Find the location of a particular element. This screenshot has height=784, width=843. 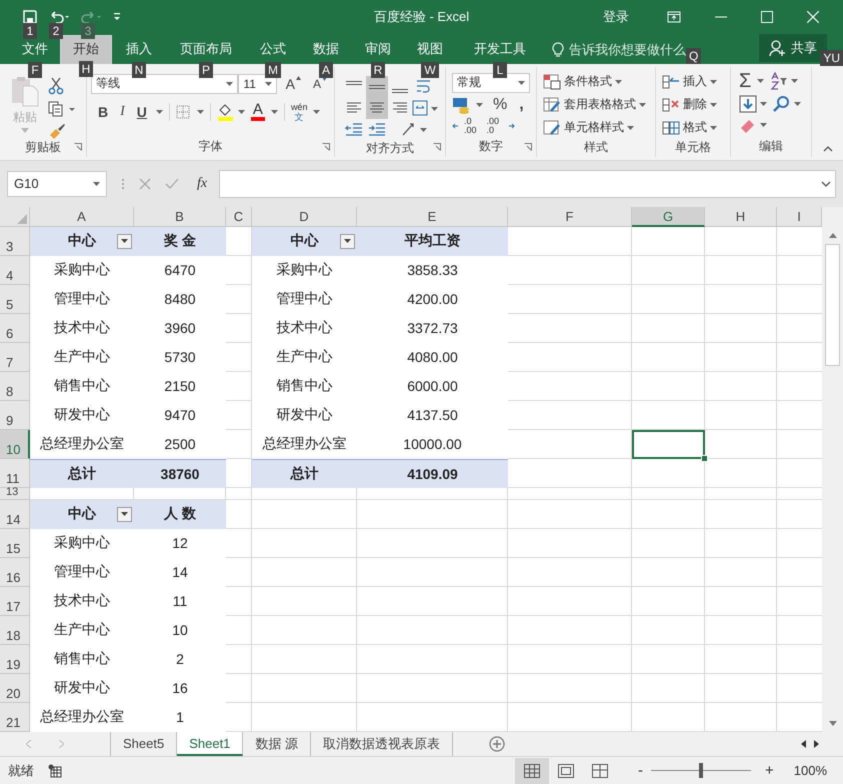

column-header: C is located at coordinates (239, 216).